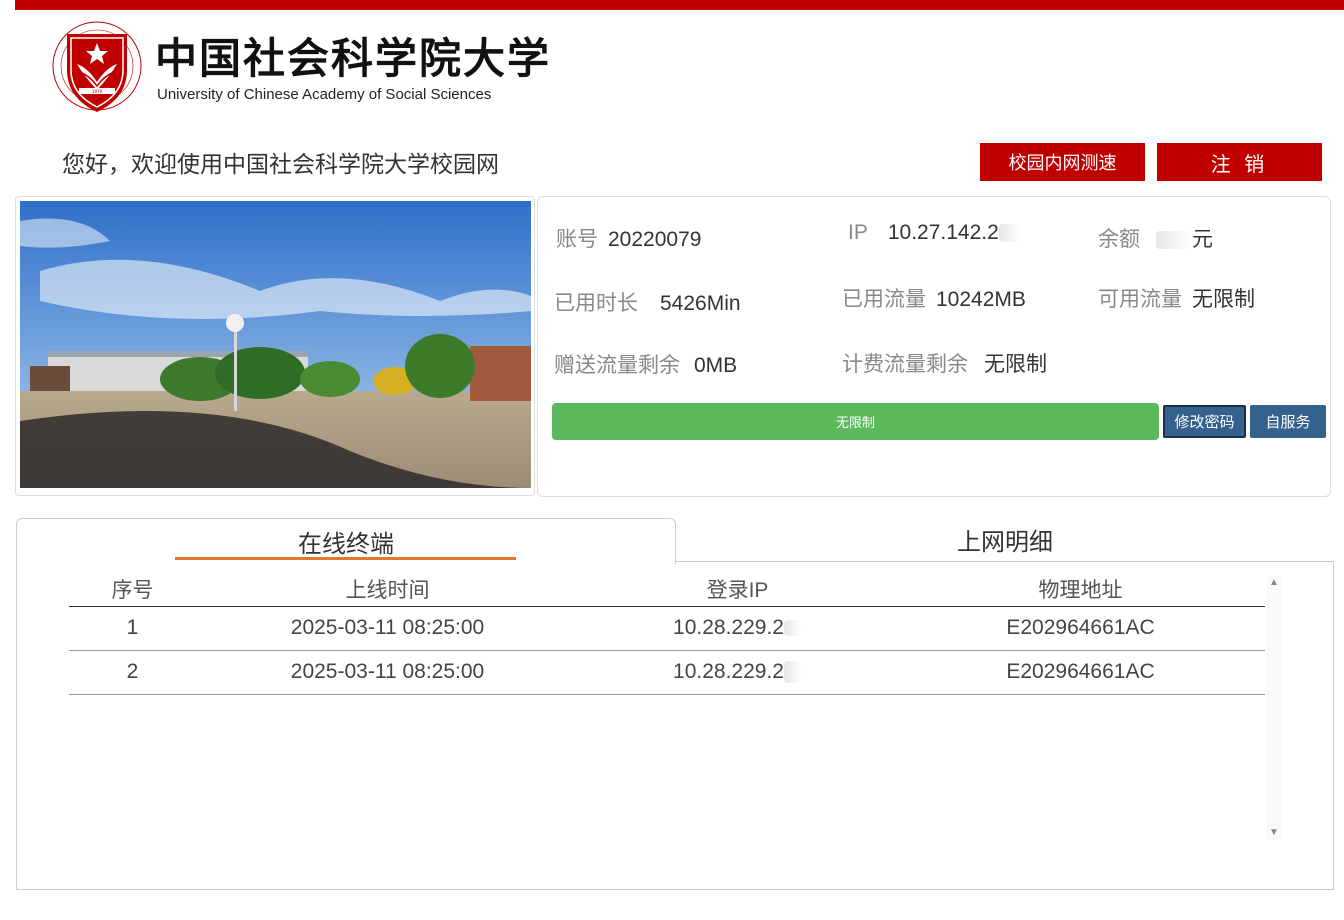  What do you see at coordinates (884, 299) in the screenshot?
I see `used-traffic-label: 已用流量` at bounding box center [884, 299].